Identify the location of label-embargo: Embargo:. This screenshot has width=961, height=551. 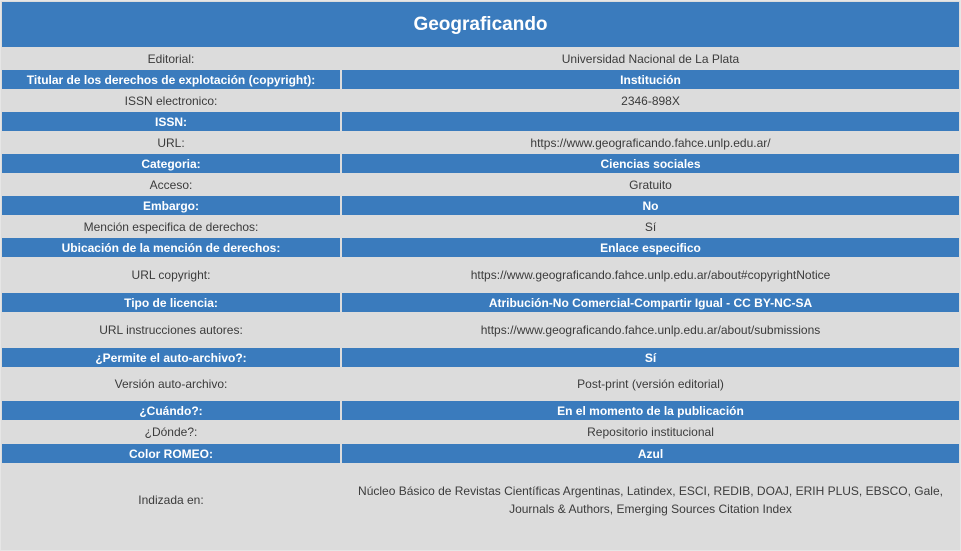
(171, 205).